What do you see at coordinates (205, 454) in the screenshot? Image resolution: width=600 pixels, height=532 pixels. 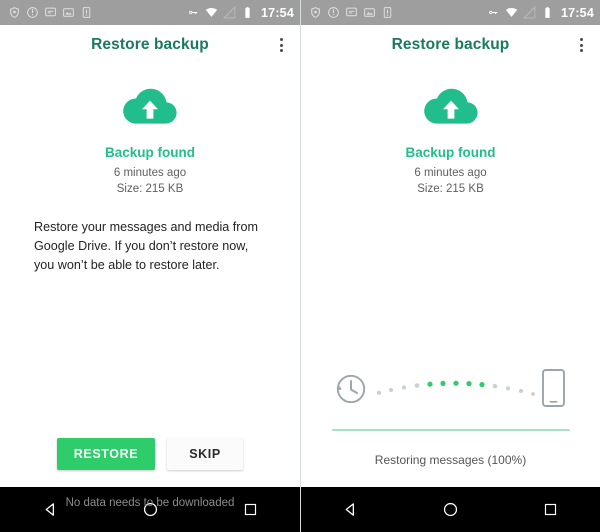 I see `skip-button: SKIP` at bounding box center [205, 454].